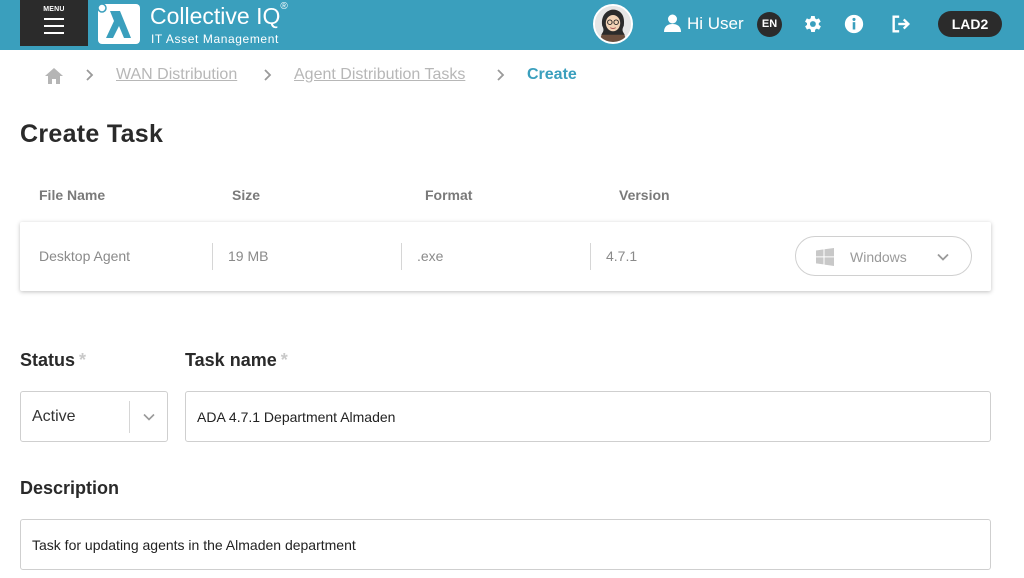 Image resolution: width=1024 pixels, height=578 pixels. Describe the element at coordinates (622, 256) in the screenshot. I see `version-cell: 4.7.1` at that location.